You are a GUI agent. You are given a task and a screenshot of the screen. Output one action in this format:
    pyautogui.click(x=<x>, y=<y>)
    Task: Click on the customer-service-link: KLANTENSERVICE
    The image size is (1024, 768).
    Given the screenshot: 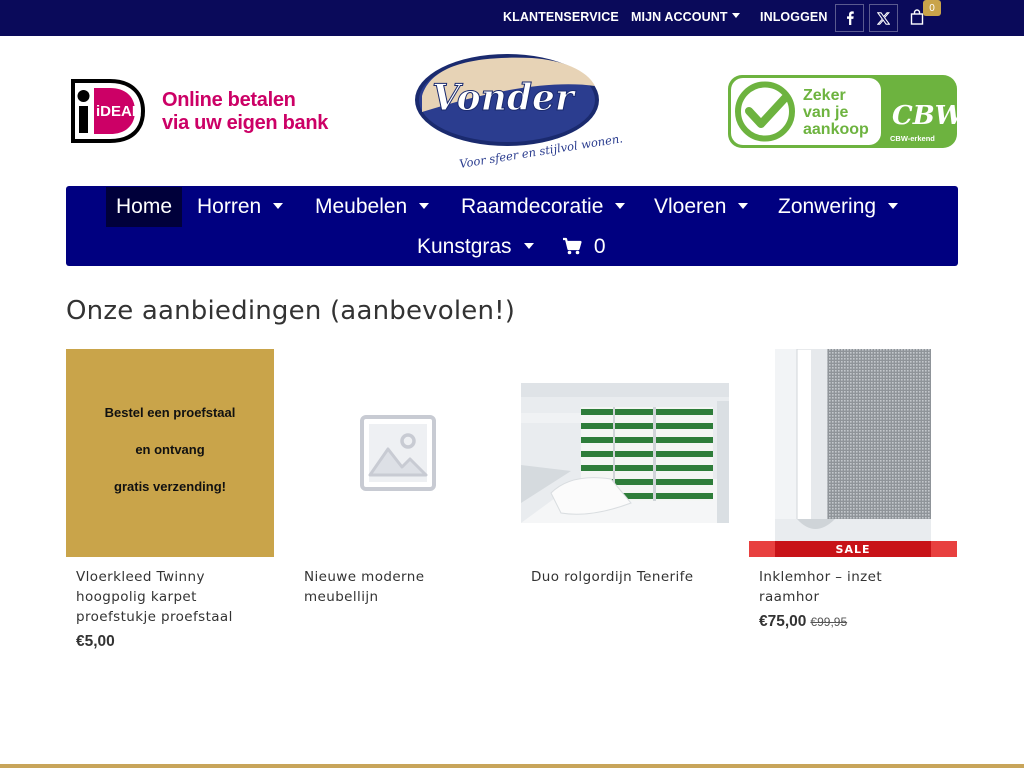 What is the action you would take?
    pyautogui.click(x=561, y=17)
    